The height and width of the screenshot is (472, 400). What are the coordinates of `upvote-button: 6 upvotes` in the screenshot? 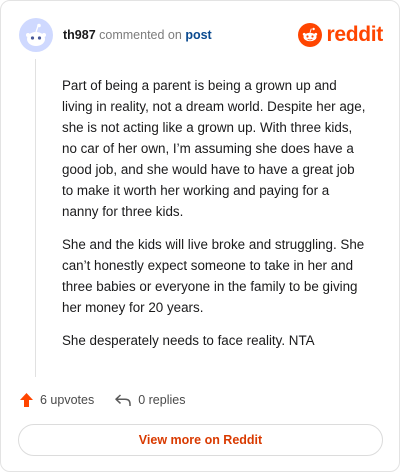 It's located at (56, 400).